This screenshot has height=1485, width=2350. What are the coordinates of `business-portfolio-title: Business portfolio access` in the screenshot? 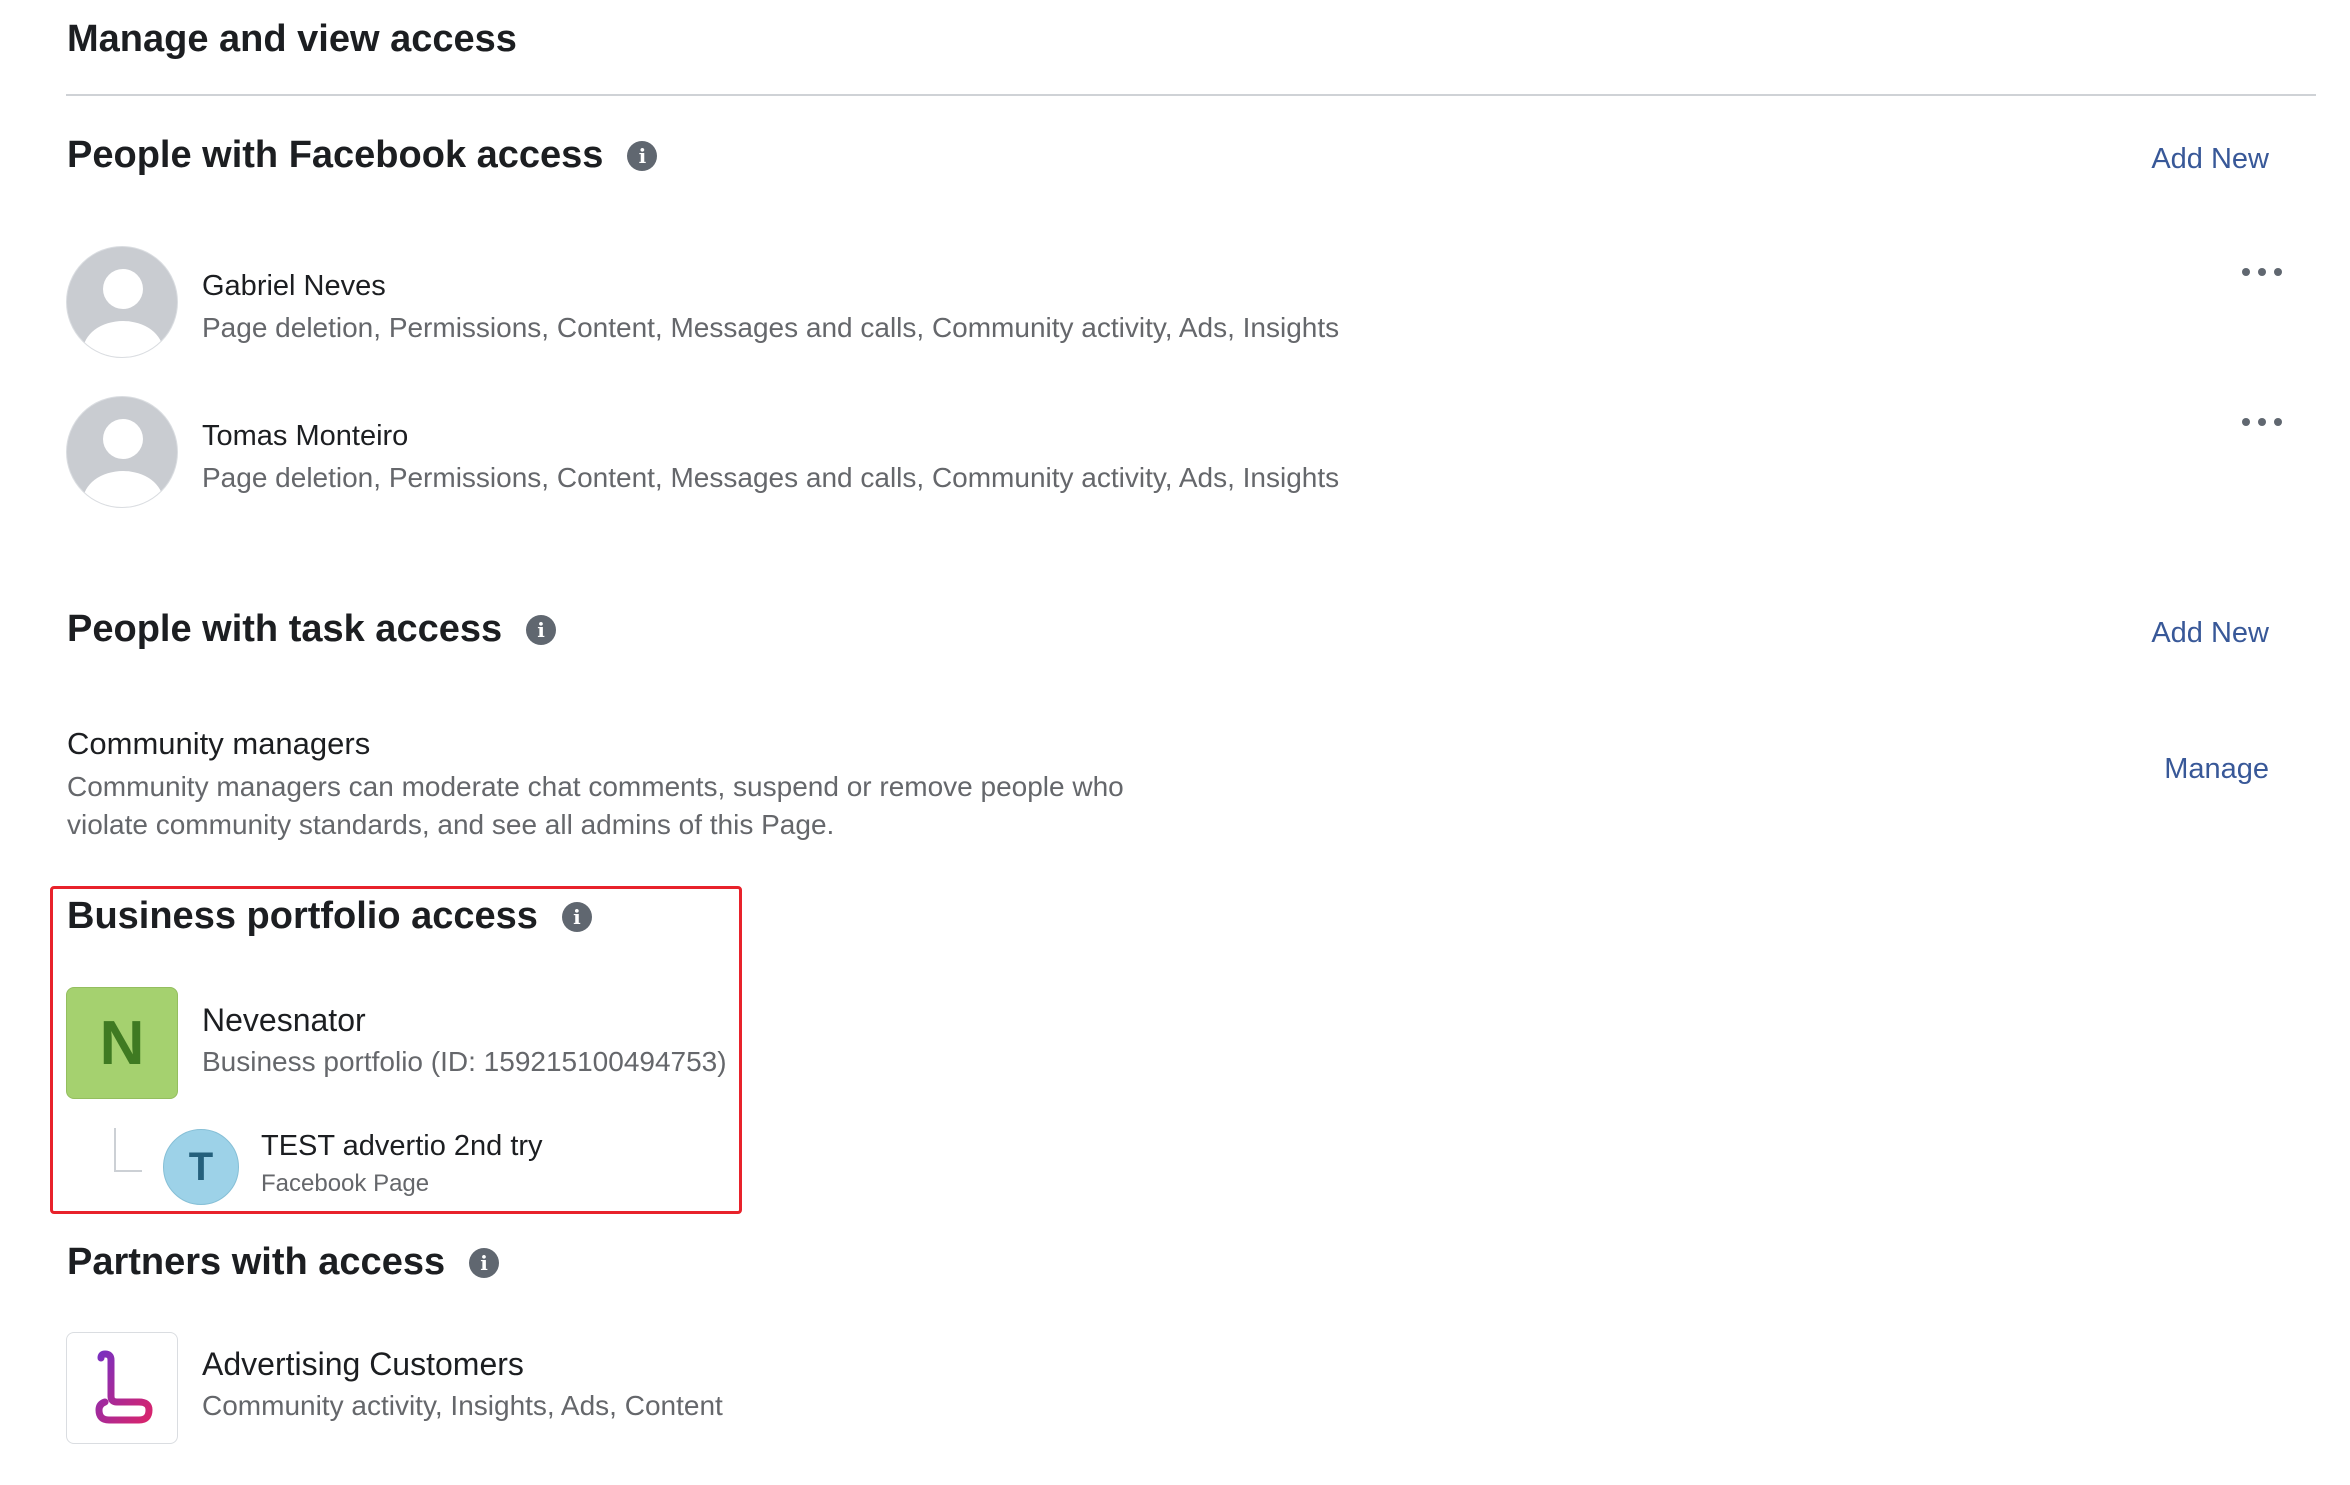 It's located at (302, 916).